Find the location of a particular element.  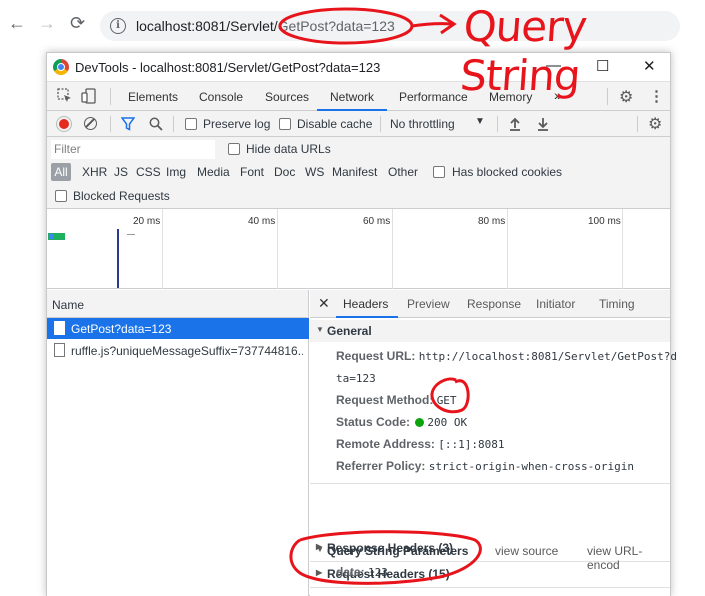

record-icon is located at coordinates (64, 124).